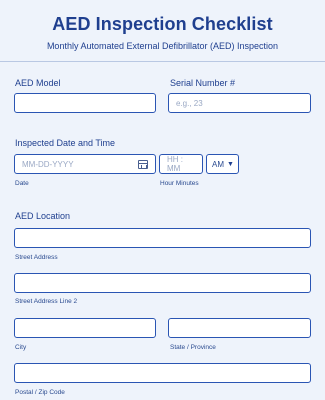  I want to click on aed-model-label: AED Model, so click(38, 83).